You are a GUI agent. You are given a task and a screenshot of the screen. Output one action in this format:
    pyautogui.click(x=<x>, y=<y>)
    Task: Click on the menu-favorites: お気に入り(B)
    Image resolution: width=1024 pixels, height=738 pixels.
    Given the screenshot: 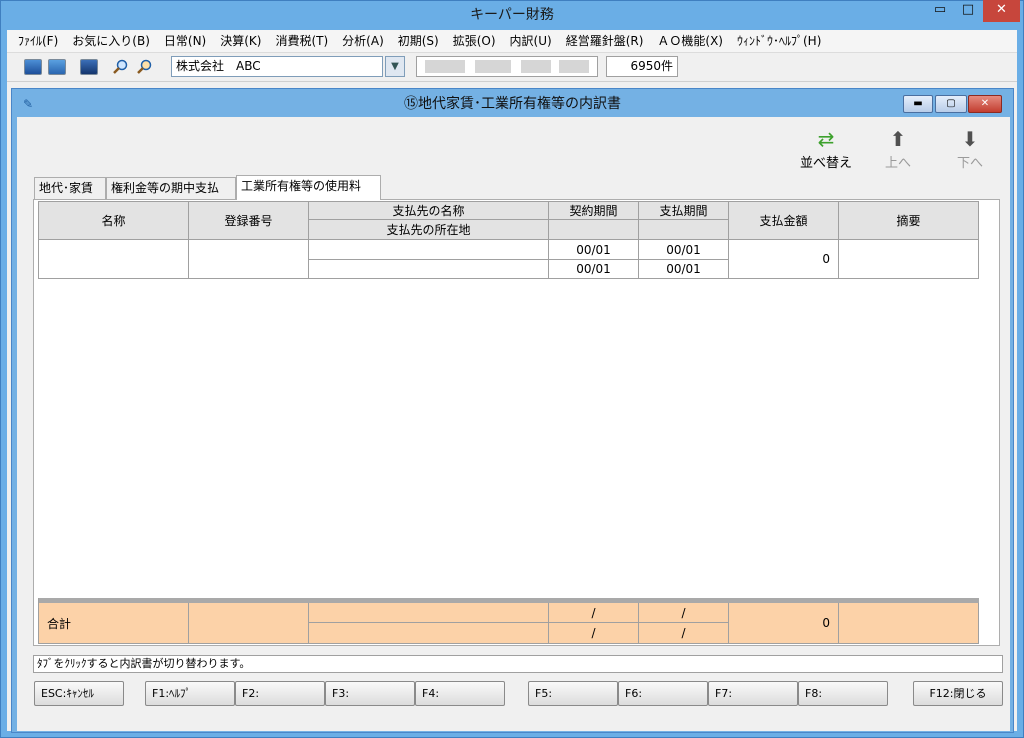 What is the action you would take?
    pyautogui.click(x=111, y=41)
    